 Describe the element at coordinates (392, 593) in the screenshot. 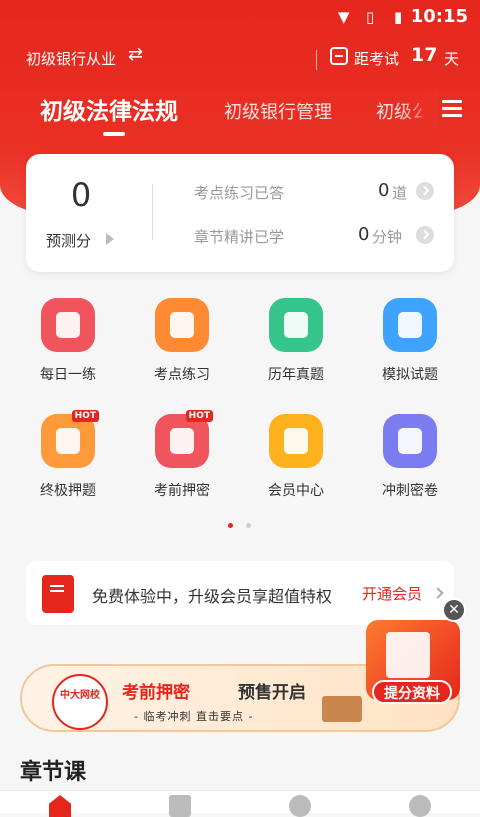

I see `open-membership-link: 开通会员` at that location.